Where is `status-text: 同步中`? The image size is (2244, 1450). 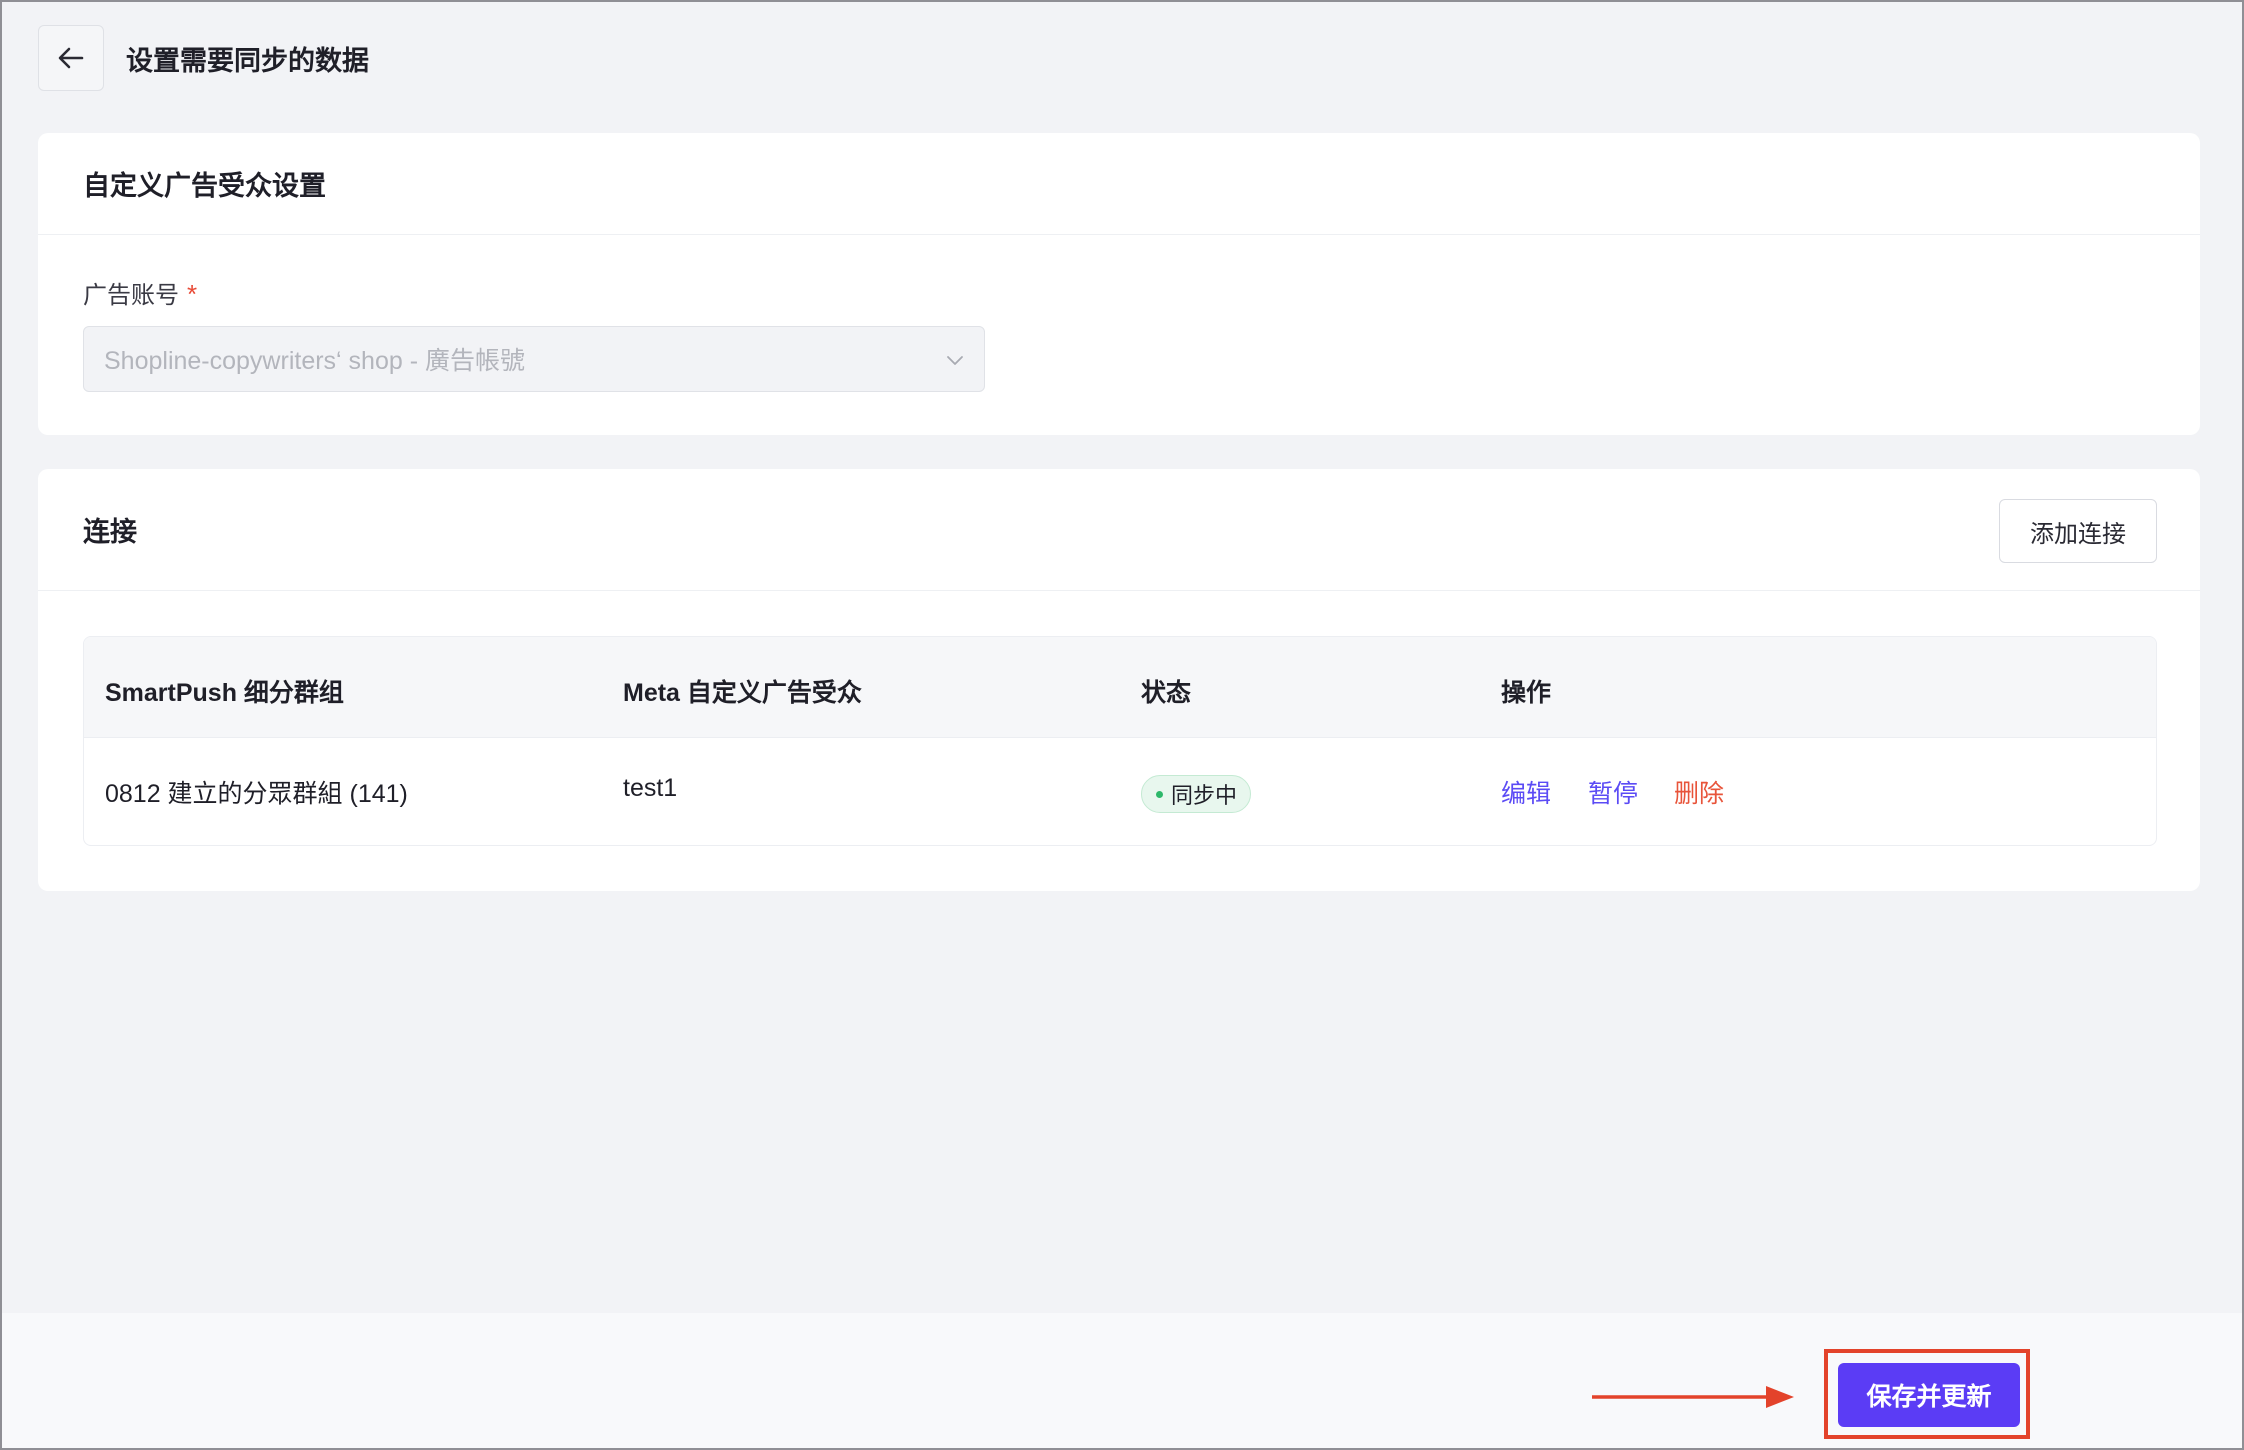 status-text: 同步中 is located at coordinates (1204, 795).